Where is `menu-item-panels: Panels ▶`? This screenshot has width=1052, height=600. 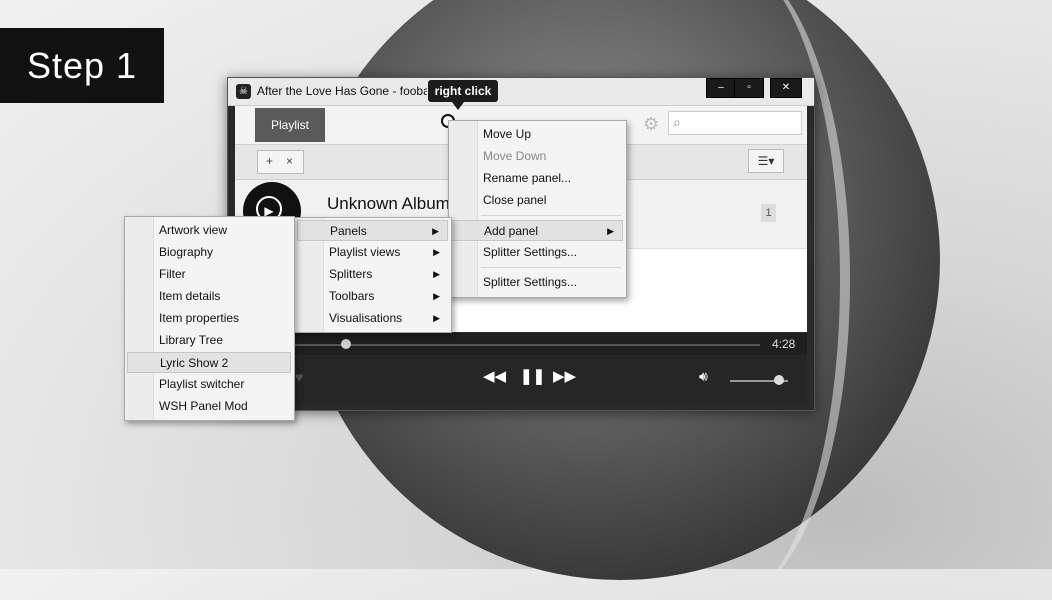
menu-item-panels: Panels ▶ is located at coordinates (372, 230).